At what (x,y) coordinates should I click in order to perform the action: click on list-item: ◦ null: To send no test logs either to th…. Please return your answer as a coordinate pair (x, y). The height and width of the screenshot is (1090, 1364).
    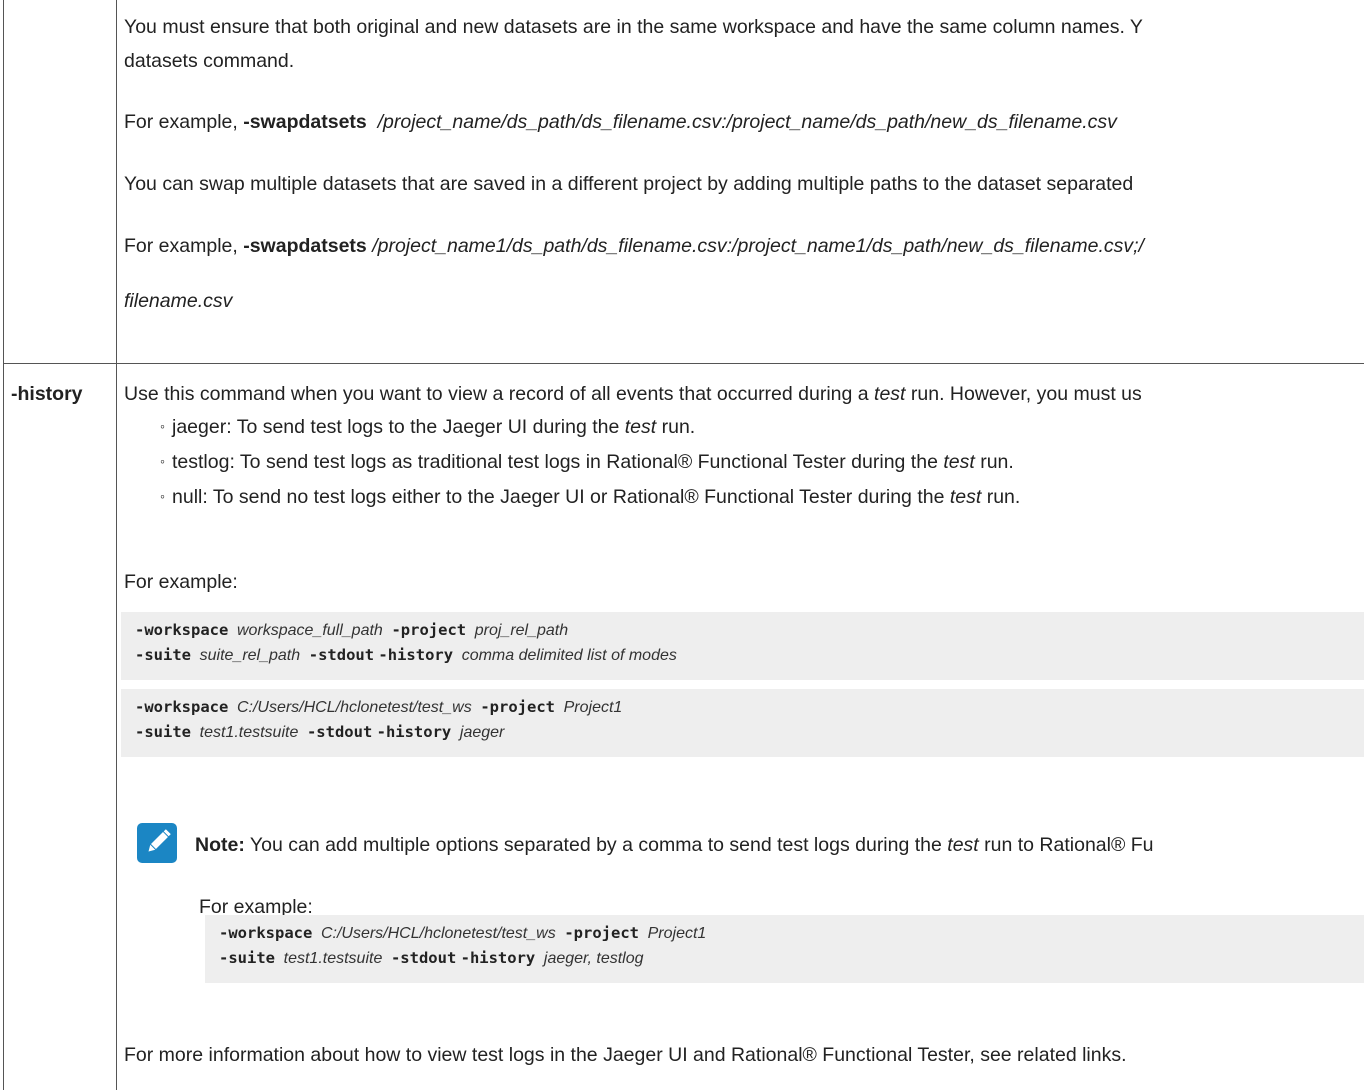
    Looking at the image, I should click on (590, 497).